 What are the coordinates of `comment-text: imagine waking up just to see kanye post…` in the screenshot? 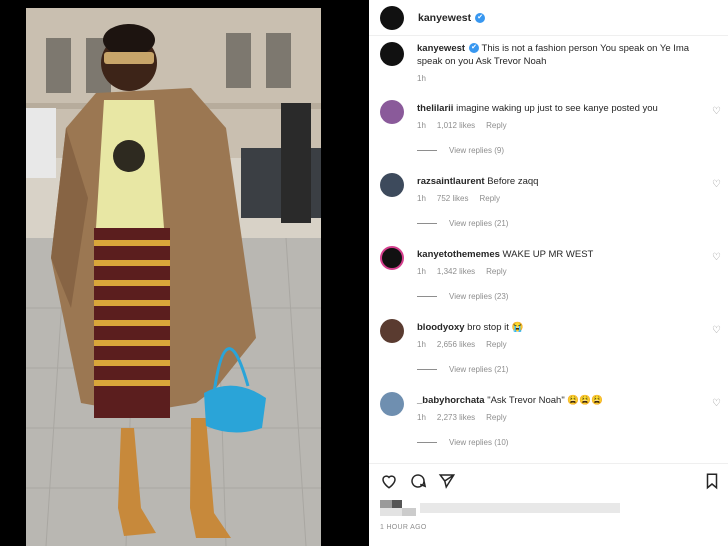 It's located at (557, 108).